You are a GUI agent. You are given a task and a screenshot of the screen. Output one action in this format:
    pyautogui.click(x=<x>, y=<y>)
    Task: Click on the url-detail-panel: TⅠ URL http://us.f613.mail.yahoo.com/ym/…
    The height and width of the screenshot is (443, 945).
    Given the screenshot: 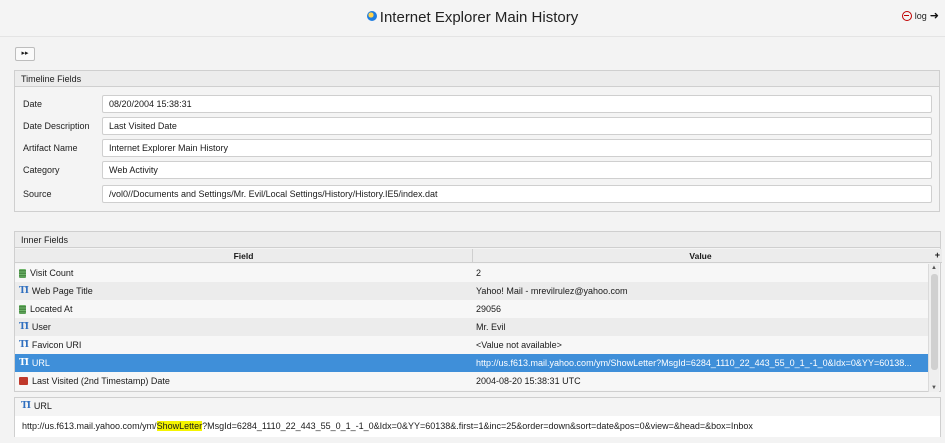 What is the action you would take?
    pyautogui.click(x=477, y=417)
    